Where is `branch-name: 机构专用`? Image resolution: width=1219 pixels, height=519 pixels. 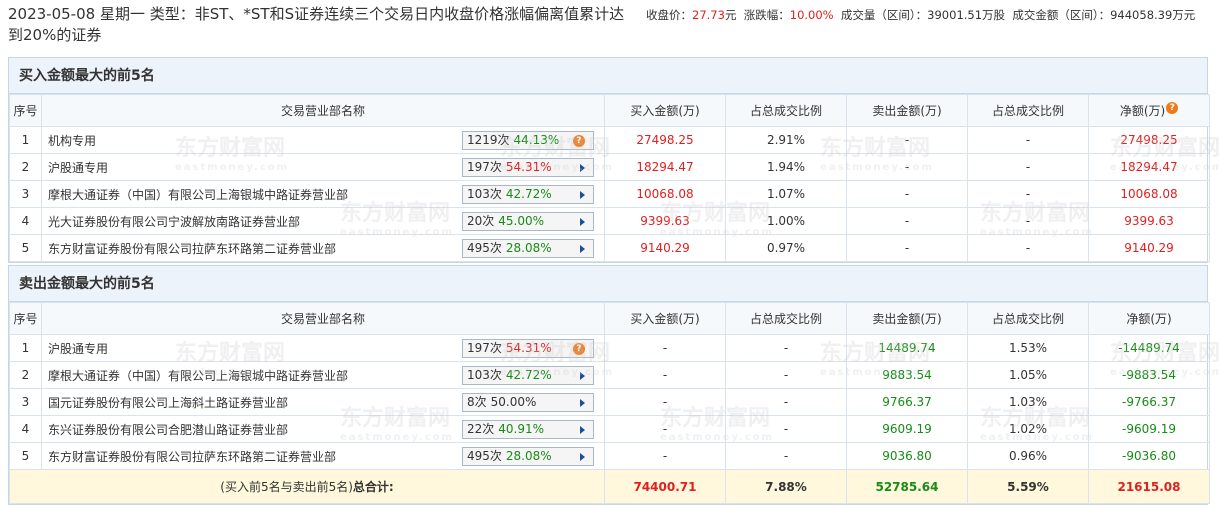 branch-name: 机构专用 is located at coordinates (72, 141).